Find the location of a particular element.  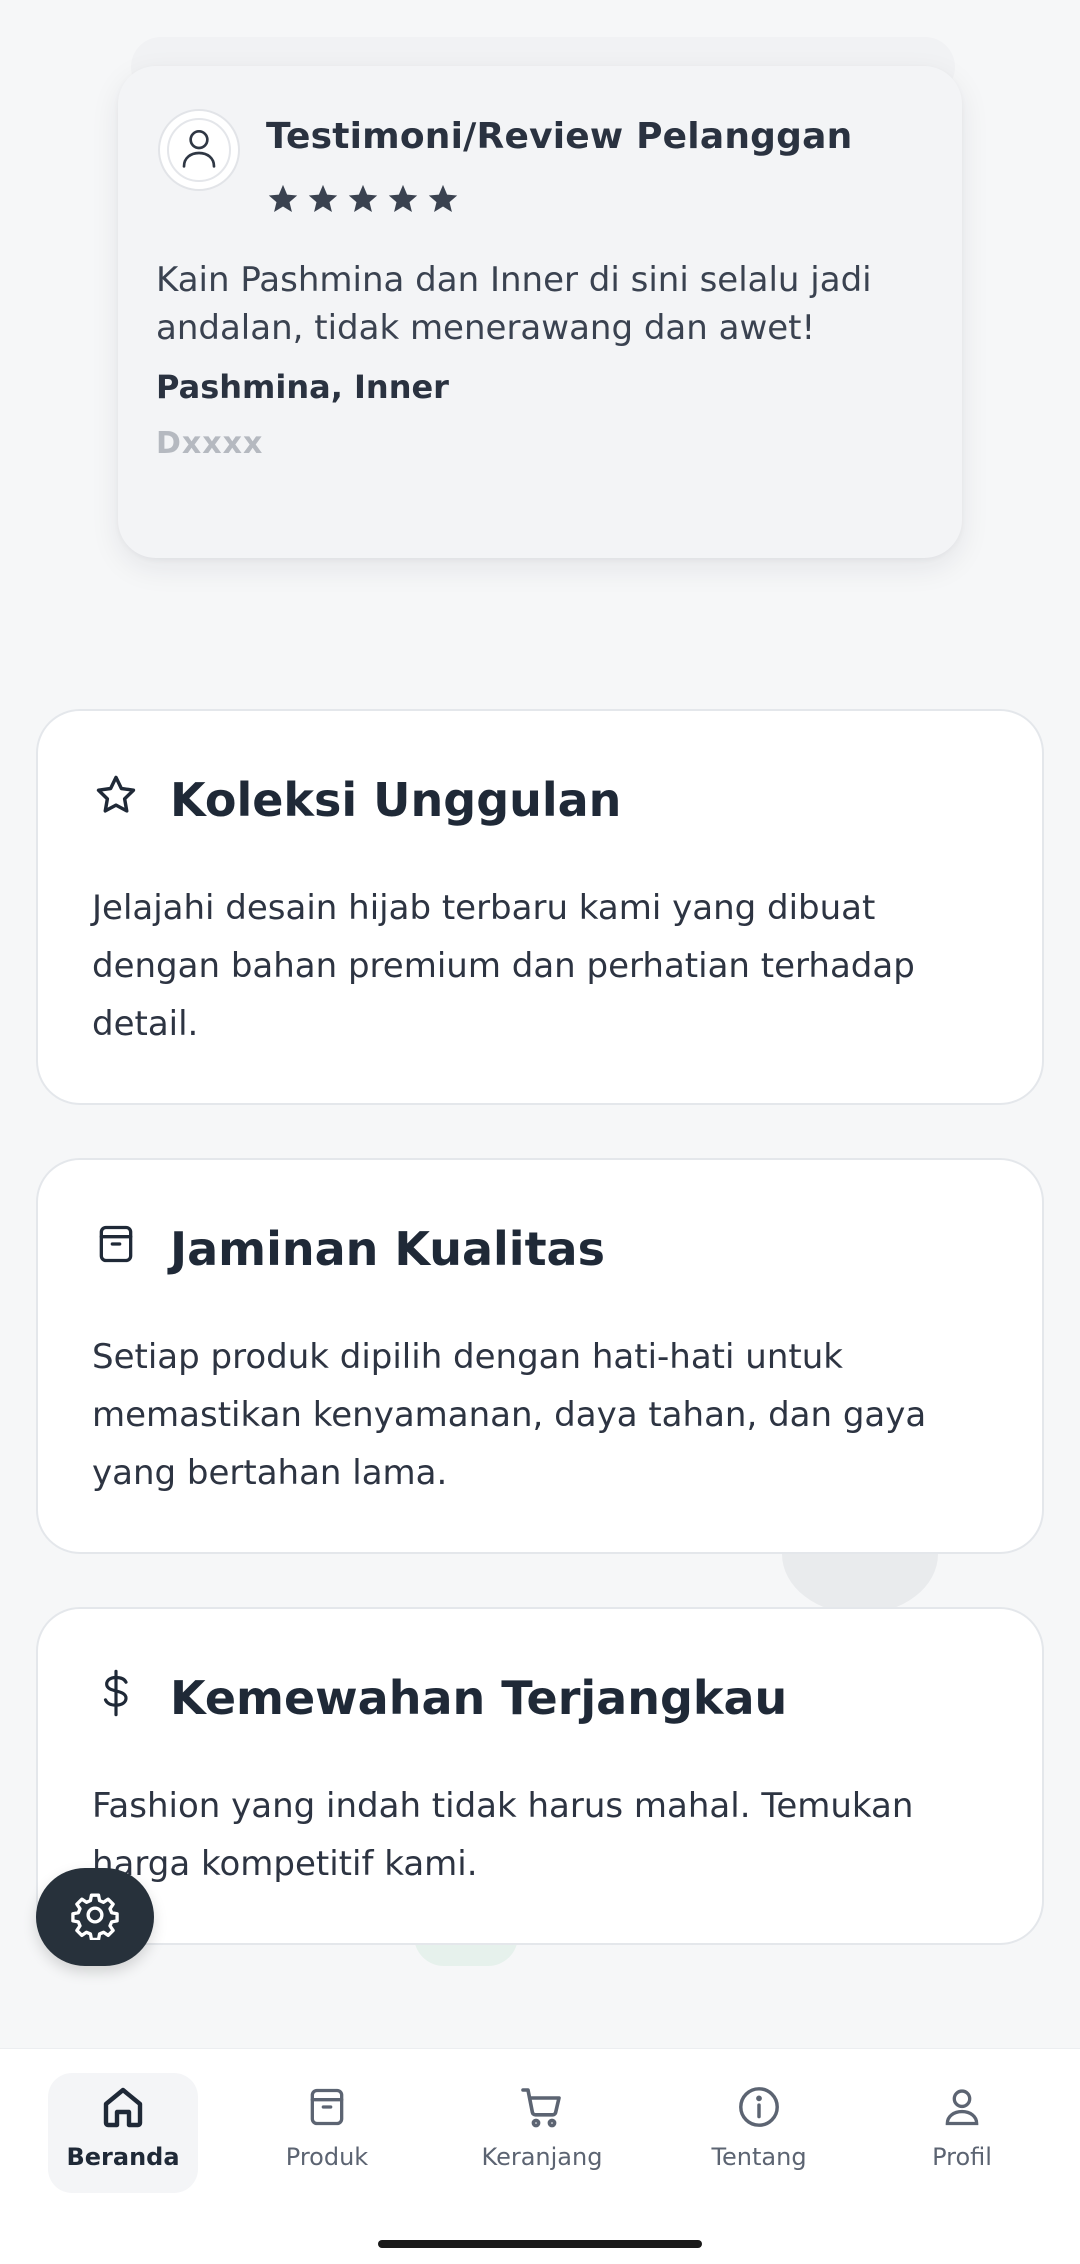

feature-title: Kemewahan Terjangkau is located at coordinates (479, 1698).